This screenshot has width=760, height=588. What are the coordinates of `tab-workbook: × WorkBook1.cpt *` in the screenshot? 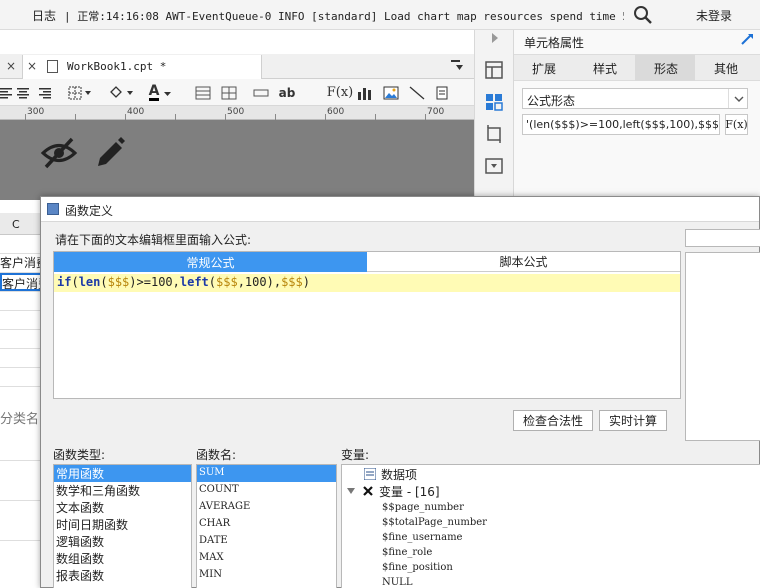 It's located at (142, 67).